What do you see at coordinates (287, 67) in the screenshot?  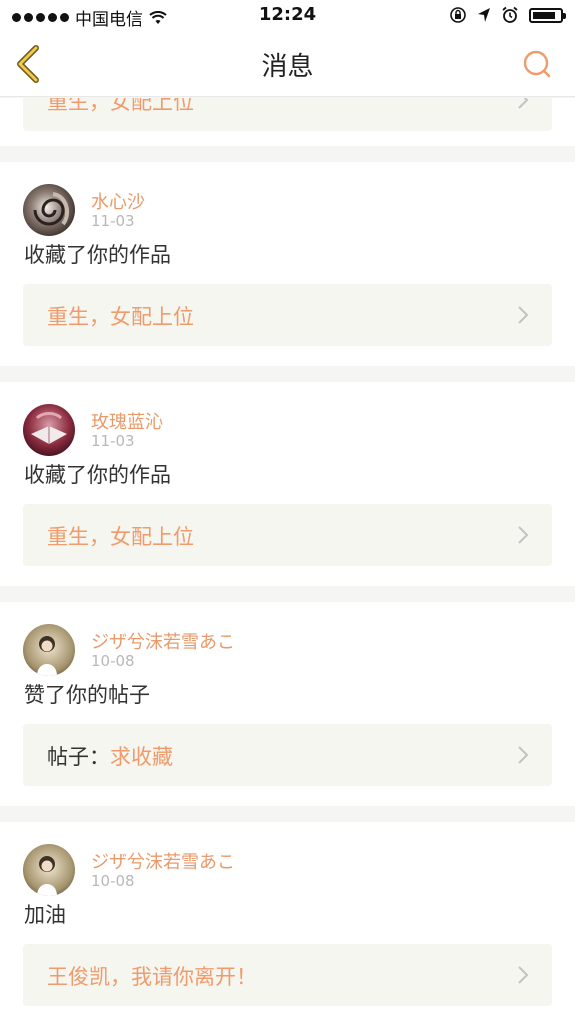 I see `page-title: 消息` at bounding box center [287, 67].